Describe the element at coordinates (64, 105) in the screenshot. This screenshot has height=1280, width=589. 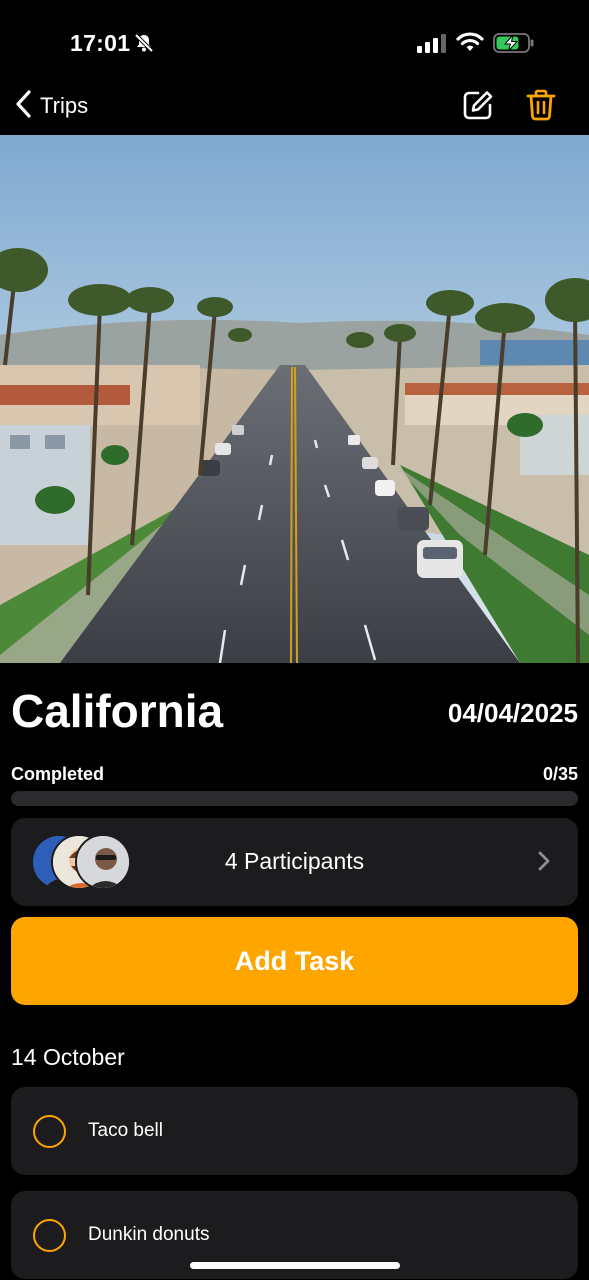
I see `back-label: Trips` at that location.